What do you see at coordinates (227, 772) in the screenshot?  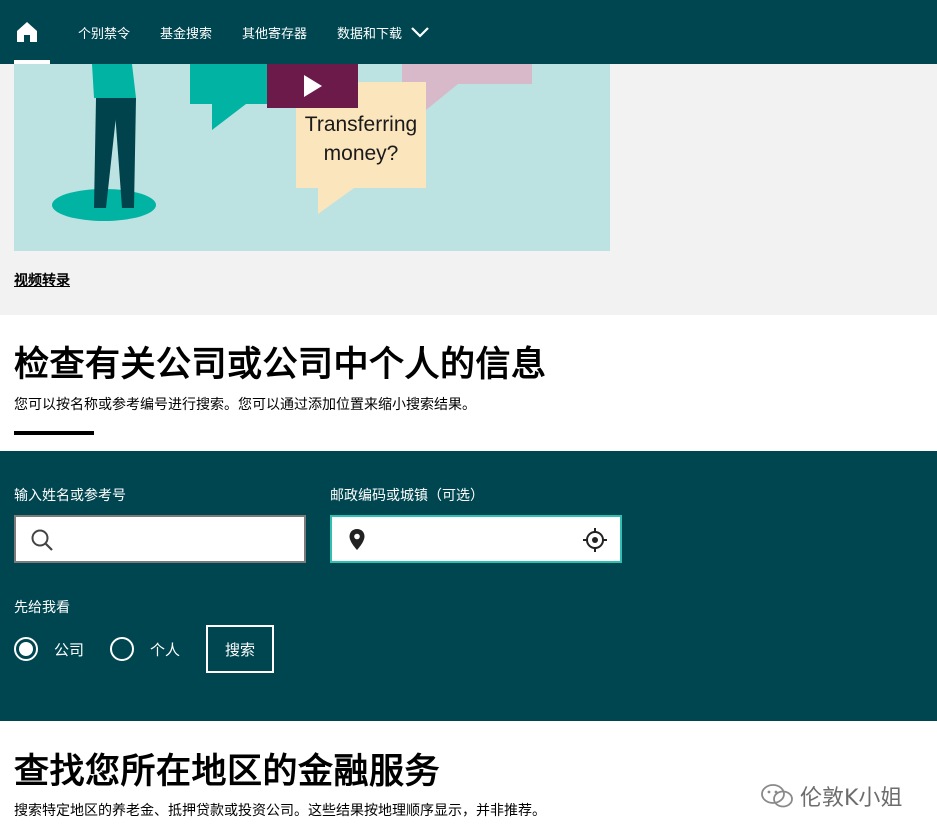 I see `find-section-title: 查找您所在地区的金融服务` at bounding box center [227, 772].